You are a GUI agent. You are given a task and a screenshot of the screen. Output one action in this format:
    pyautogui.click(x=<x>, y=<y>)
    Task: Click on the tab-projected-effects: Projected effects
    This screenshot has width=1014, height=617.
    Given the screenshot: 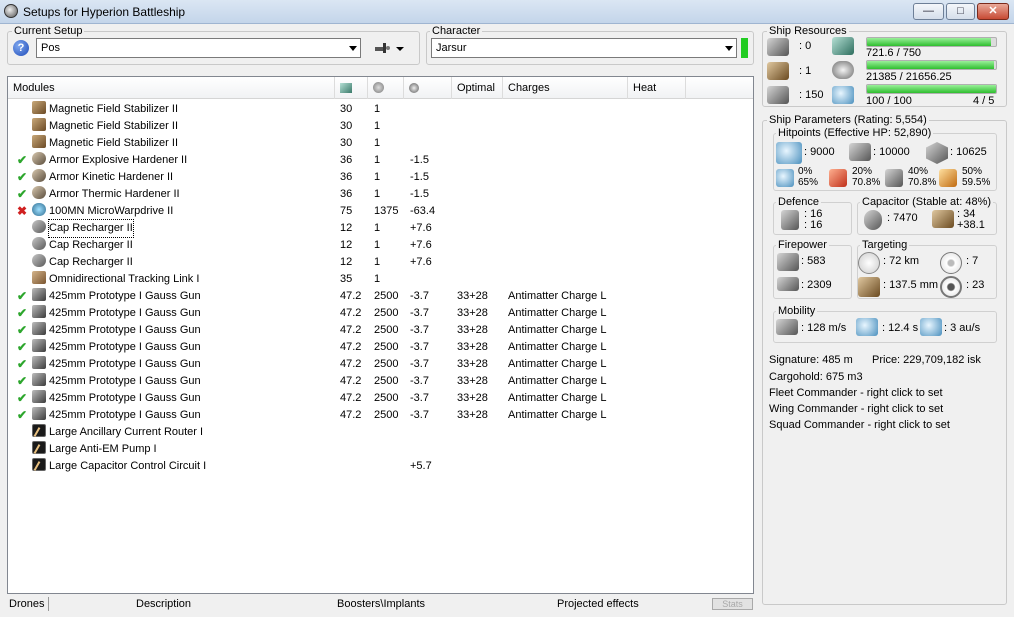 What is the action you would take?
    pyautogui.click(x=598, y=604)
    